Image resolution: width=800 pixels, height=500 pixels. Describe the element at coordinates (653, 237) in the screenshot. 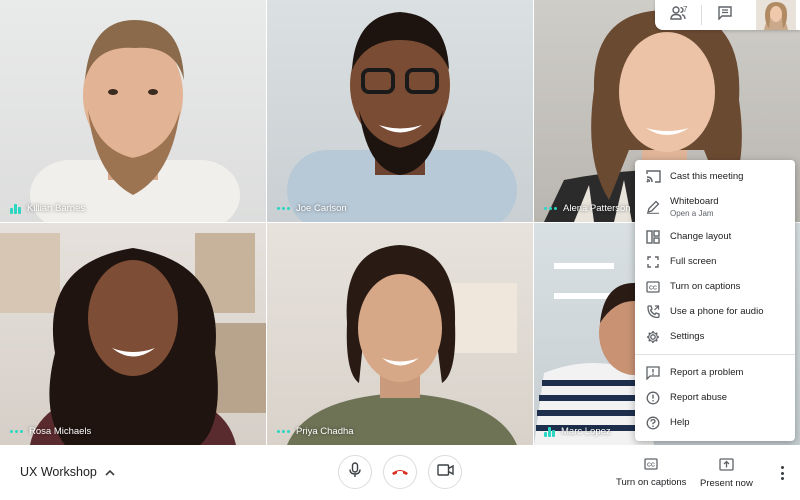

I see `layout-icon` at that location.